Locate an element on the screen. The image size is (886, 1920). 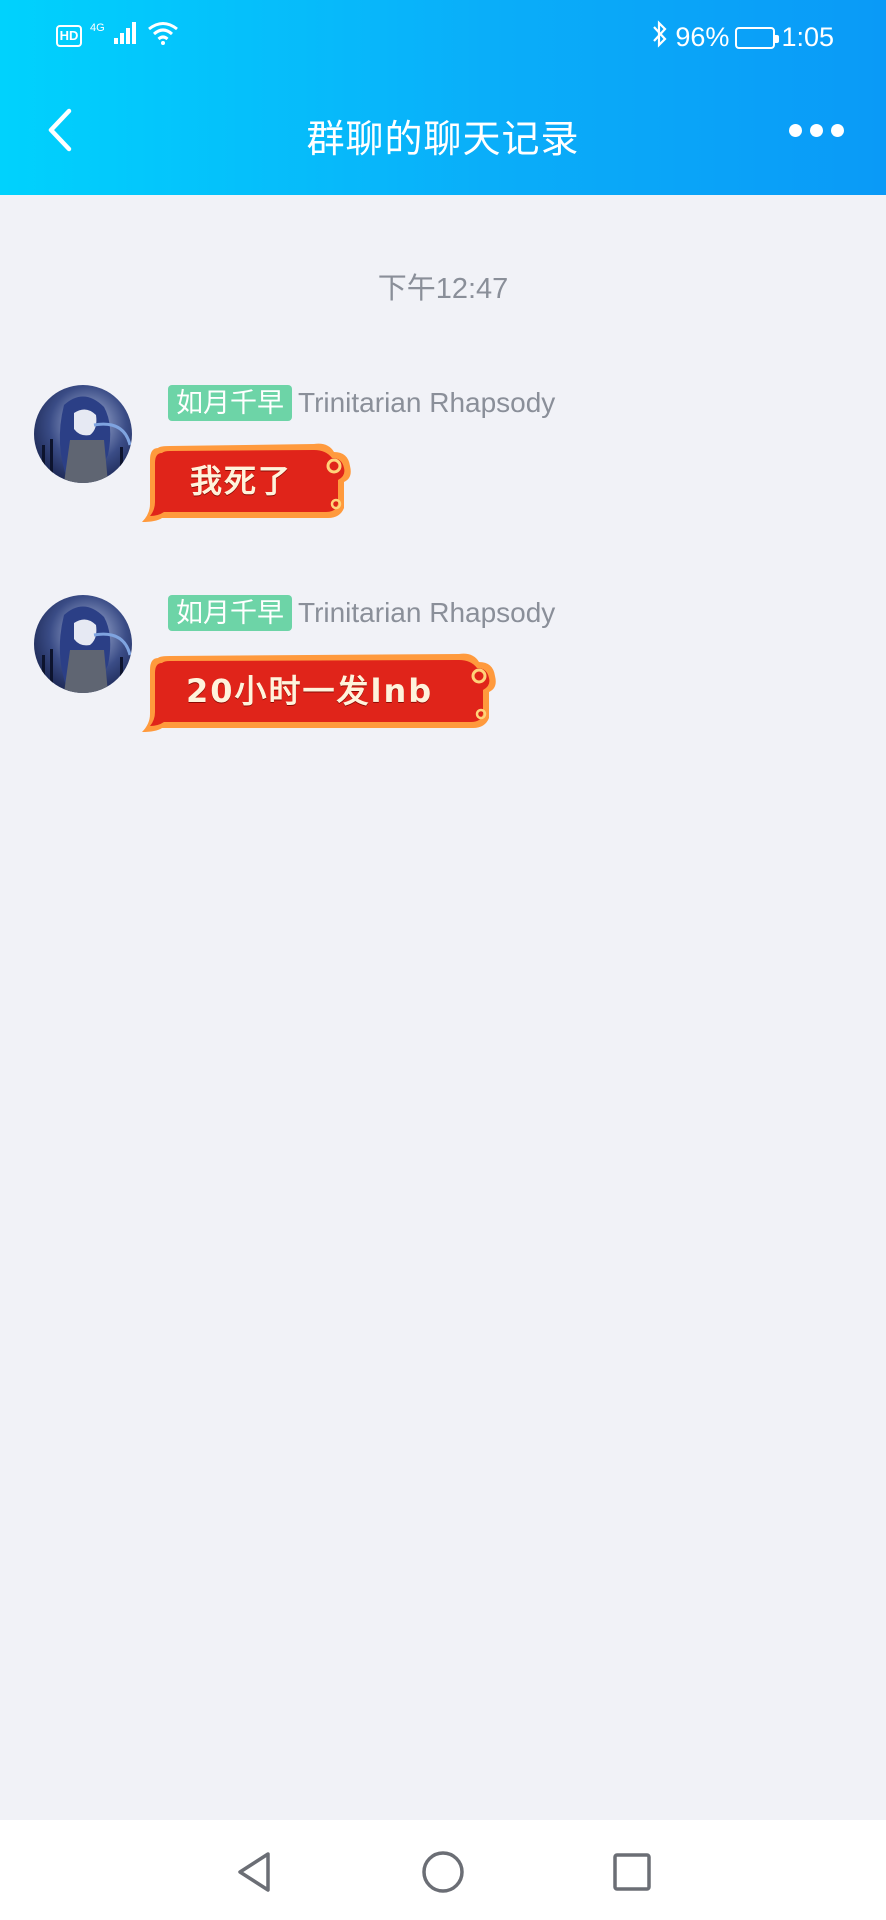
signal-icon is located at coordinates (126, 35).